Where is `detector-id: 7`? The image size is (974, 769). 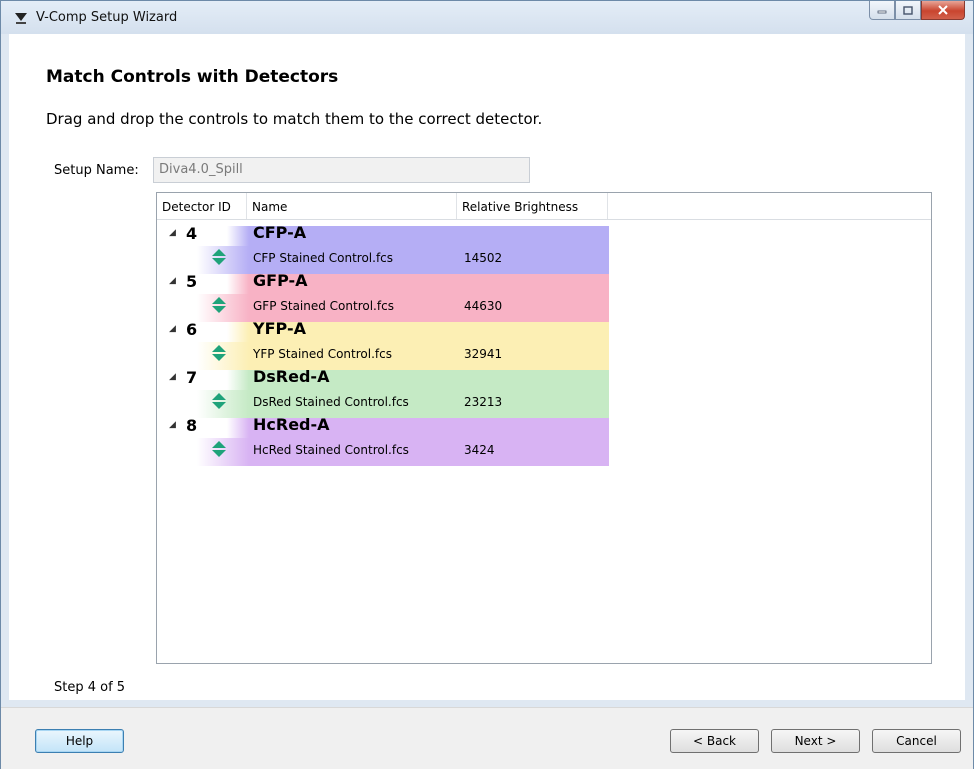 detector-id: 7 is located at coordinates (192, 377).